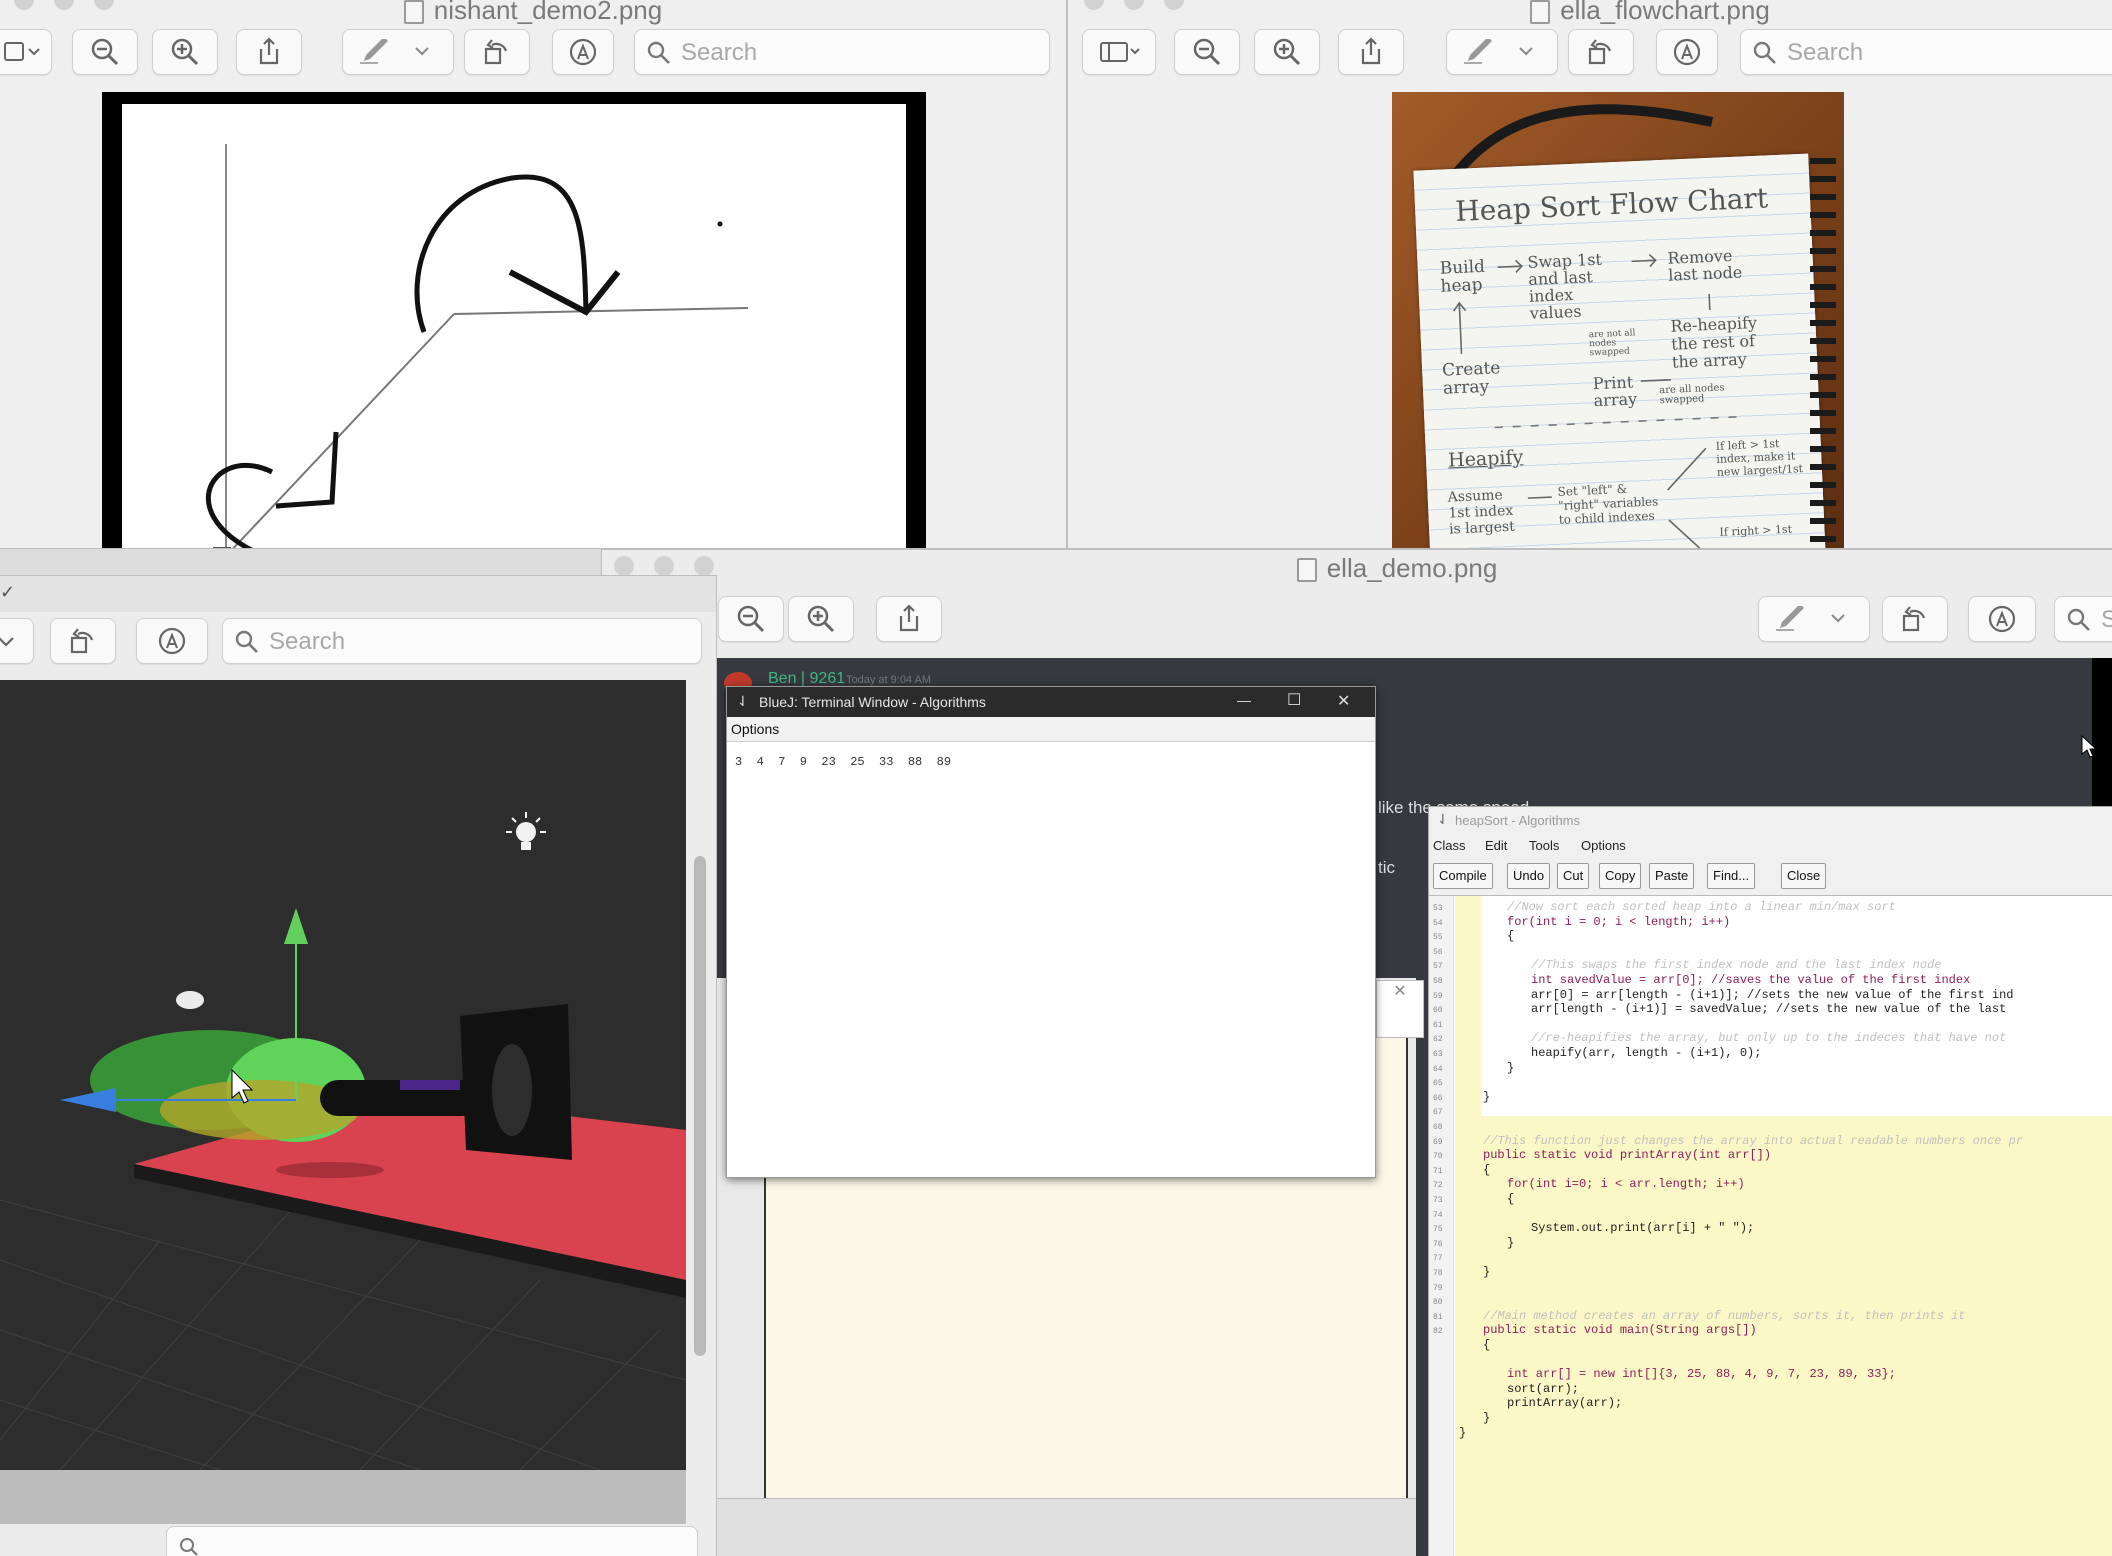  I want to click on dropdown-button, so click(17, 641).